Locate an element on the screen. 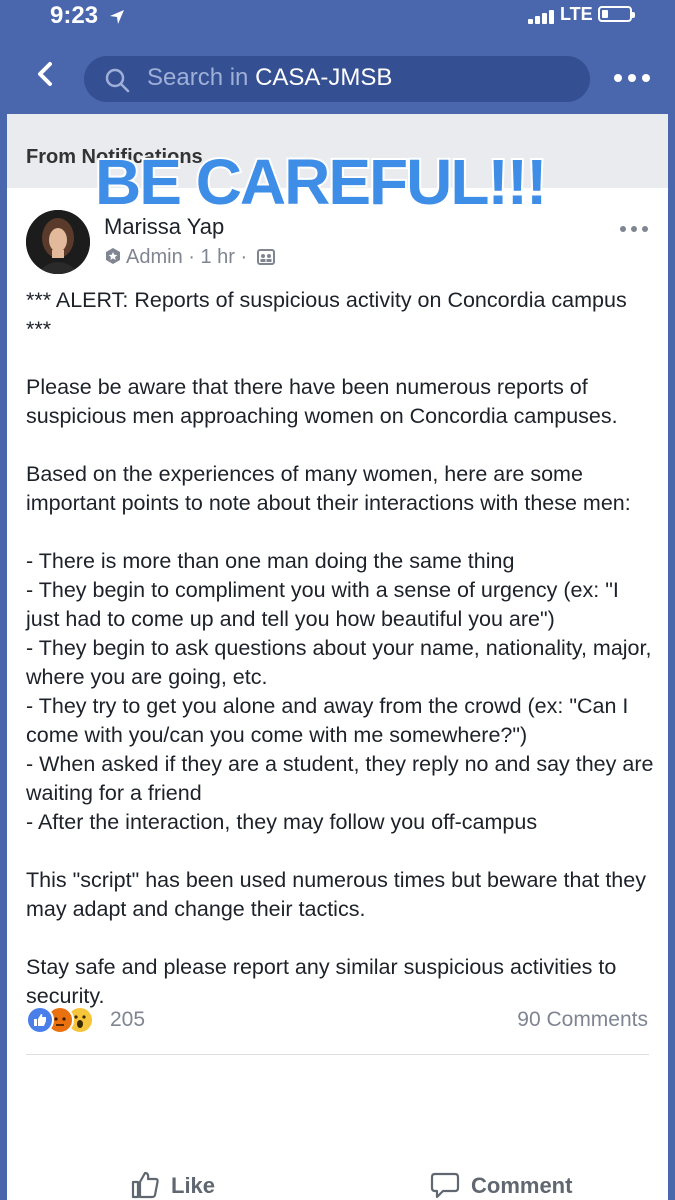  status-bar: 9:23 LTE is located at coordinates (337, 17).